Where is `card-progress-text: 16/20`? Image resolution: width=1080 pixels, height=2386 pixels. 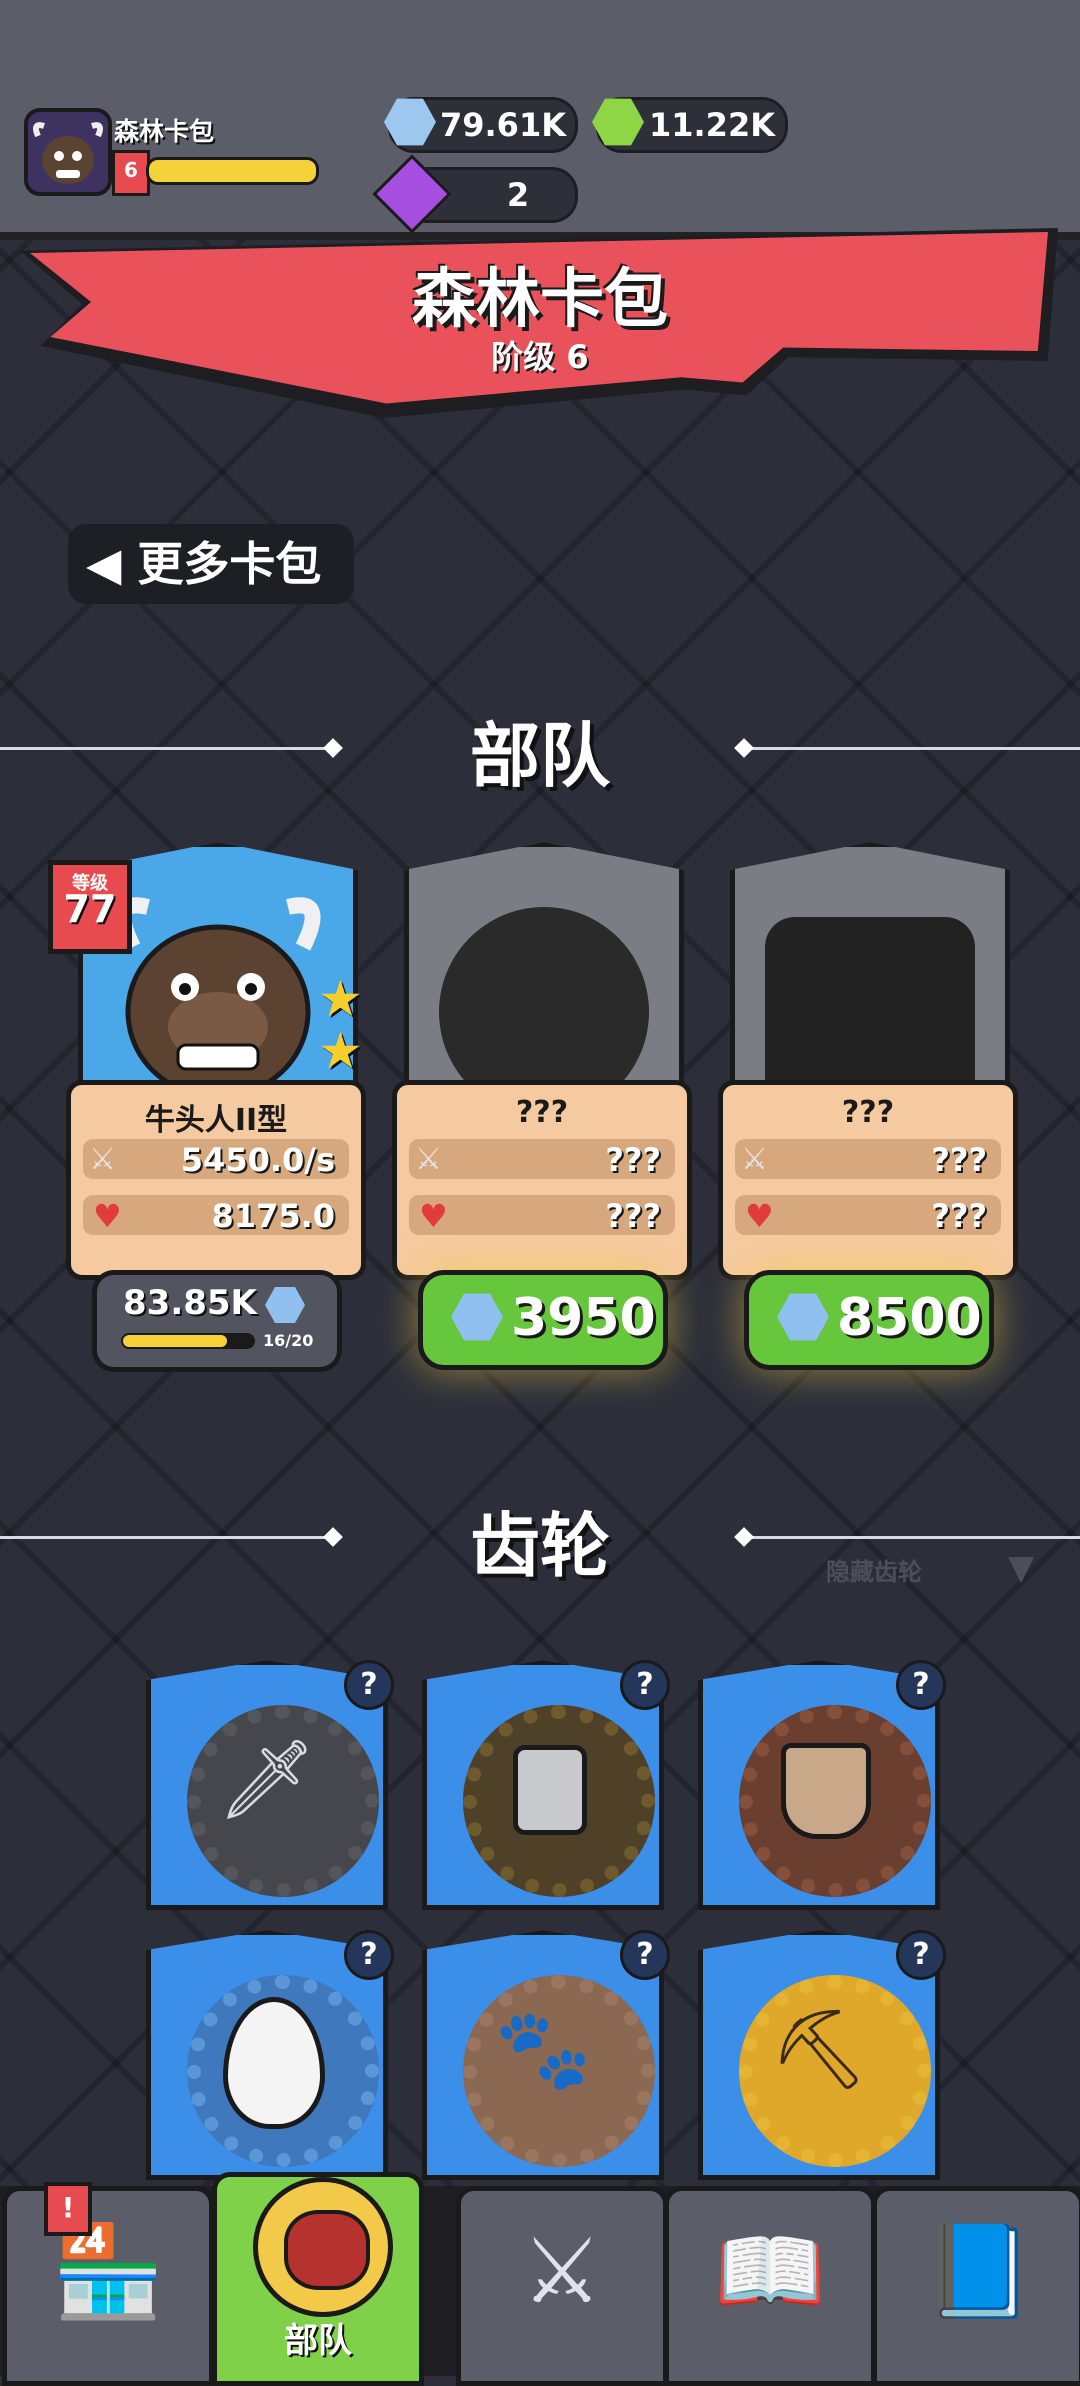
card-progress-text: 16/20 is located at coordinates (288, 1340).